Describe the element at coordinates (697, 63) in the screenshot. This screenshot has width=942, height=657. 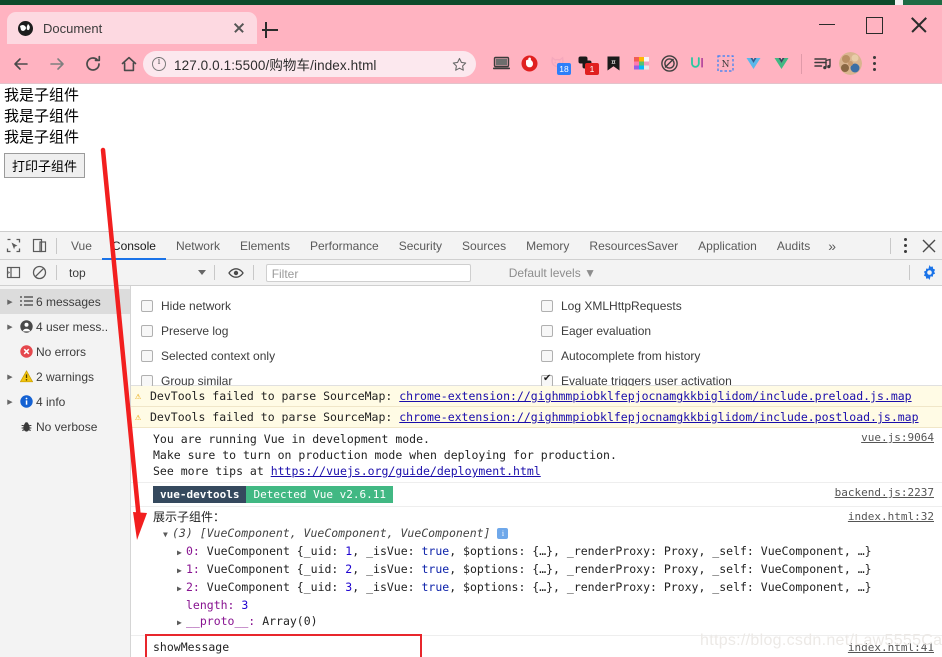
I see `ui-devtools-icon` at that location.